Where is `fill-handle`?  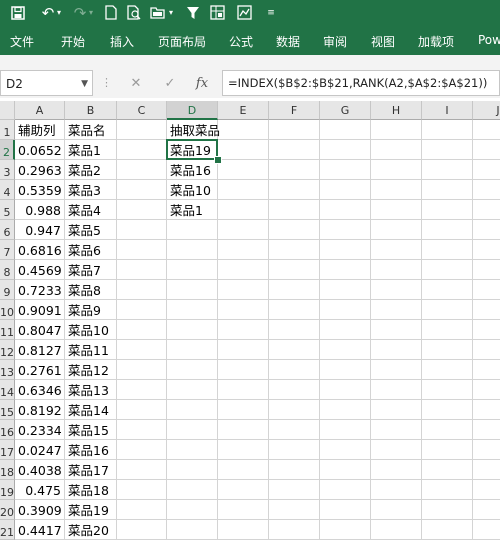 fill-handle is located at coordinates (218, 160).